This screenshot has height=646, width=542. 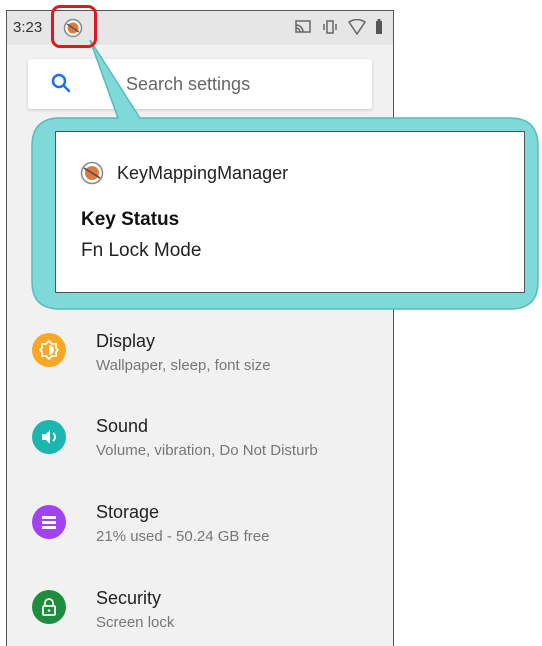 What do you see at coordinates (130, 219) in the screenshot?
I see `notification-title: Key Status` at bounding box center [130, 219].